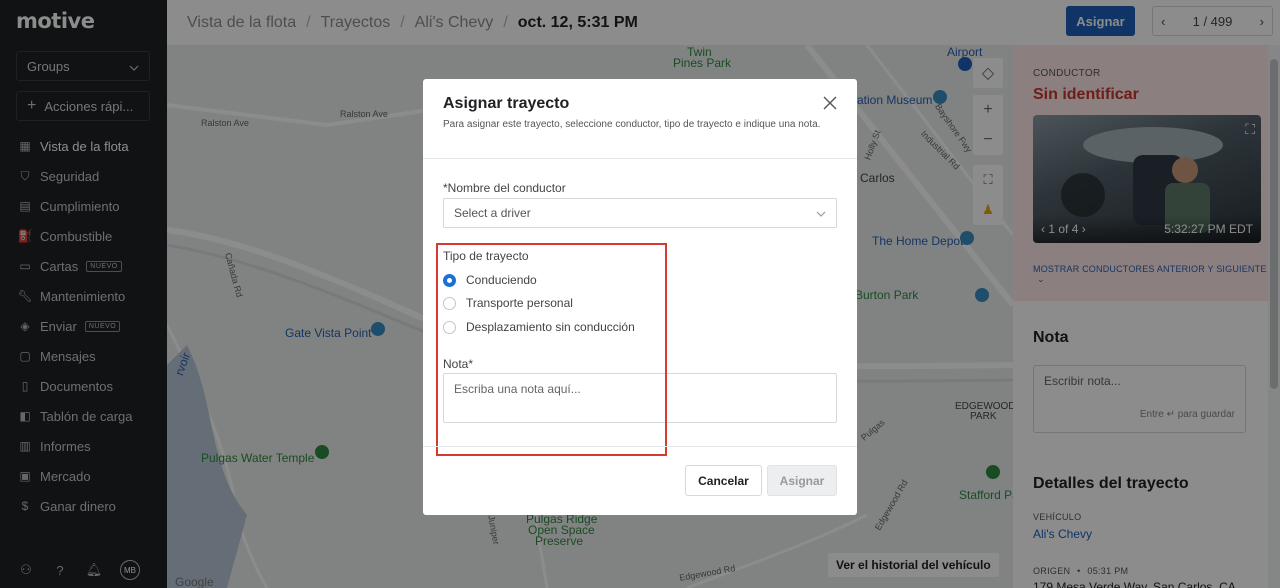  What do you see at coordinates (821, 213) in the screenshot?
I see `chevron-down-icon` at bounding box center [821, 213].